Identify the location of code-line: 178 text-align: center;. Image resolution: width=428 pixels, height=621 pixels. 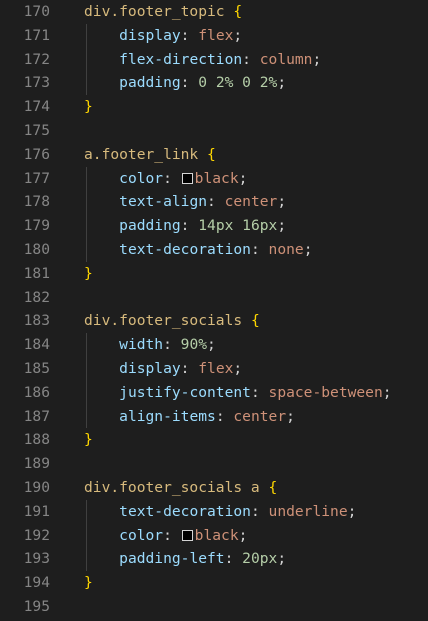
(214, 202).